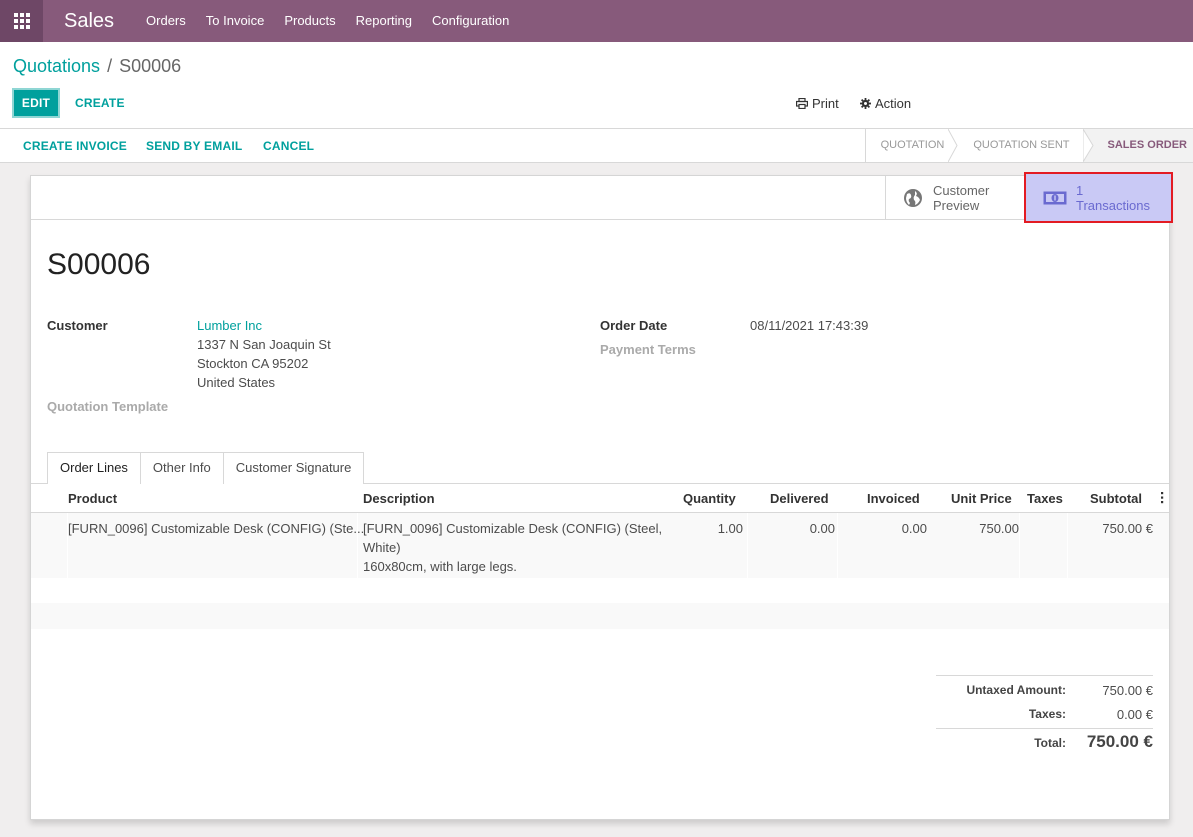 Image resolution: width=1193 pixels, height=837 pixels. I want to click on col-header-quantity: Quantity, so click(709, 498).